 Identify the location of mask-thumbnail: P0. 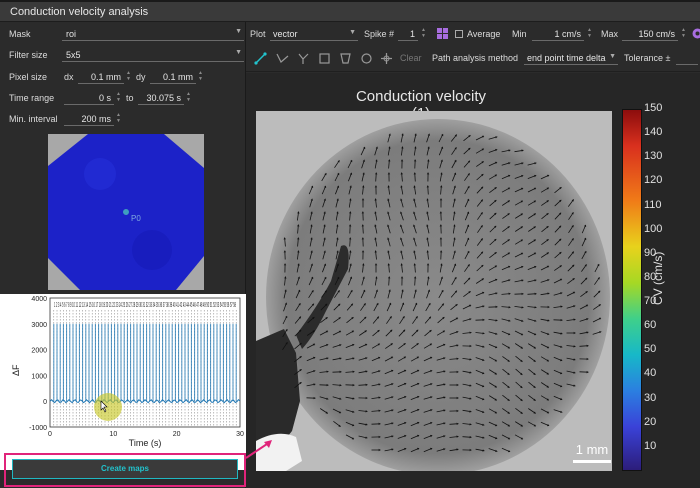
(126, 212).